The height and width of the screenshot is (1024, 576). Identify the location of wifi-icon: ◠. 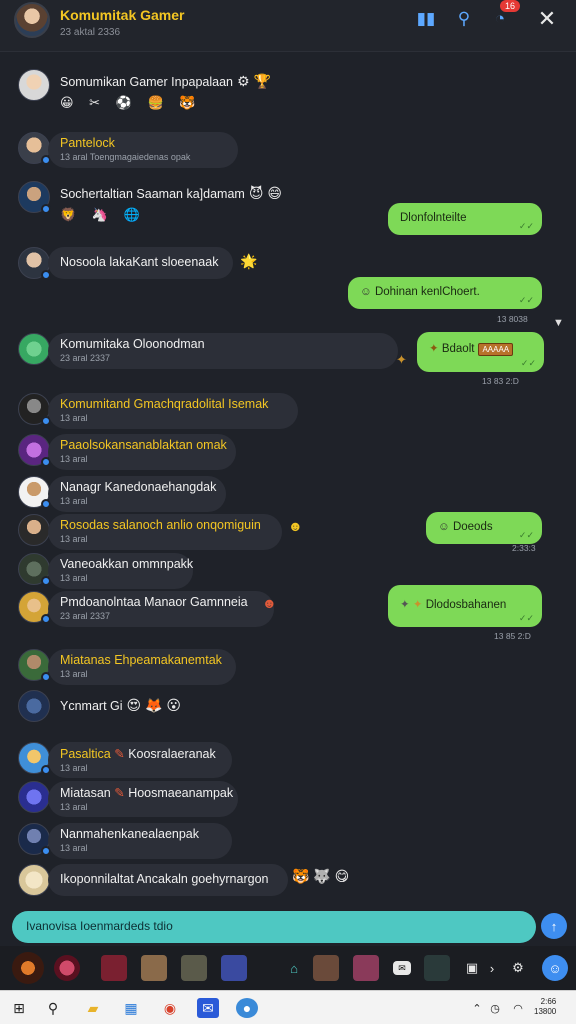
(518, 1008).